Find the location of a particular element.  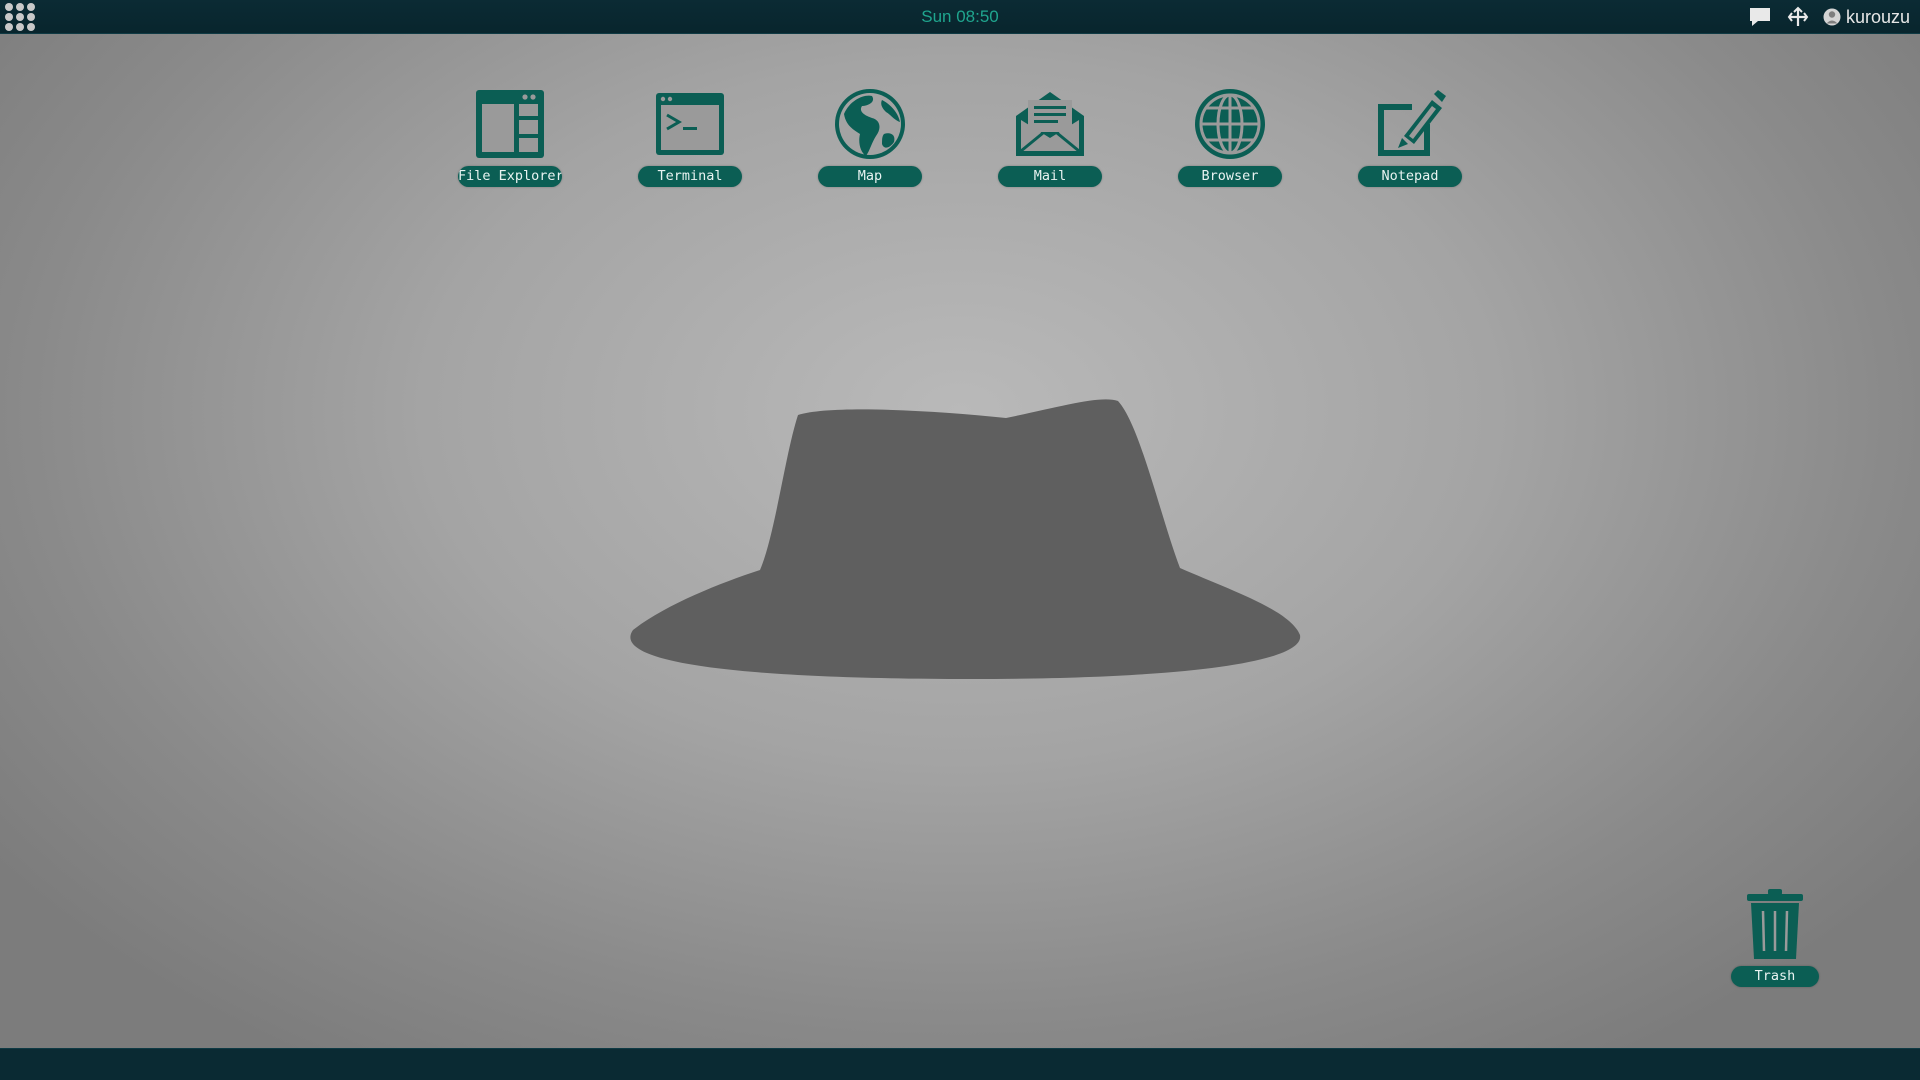

desktop-icon-label: Mail is located at coordinates (1050, 176).